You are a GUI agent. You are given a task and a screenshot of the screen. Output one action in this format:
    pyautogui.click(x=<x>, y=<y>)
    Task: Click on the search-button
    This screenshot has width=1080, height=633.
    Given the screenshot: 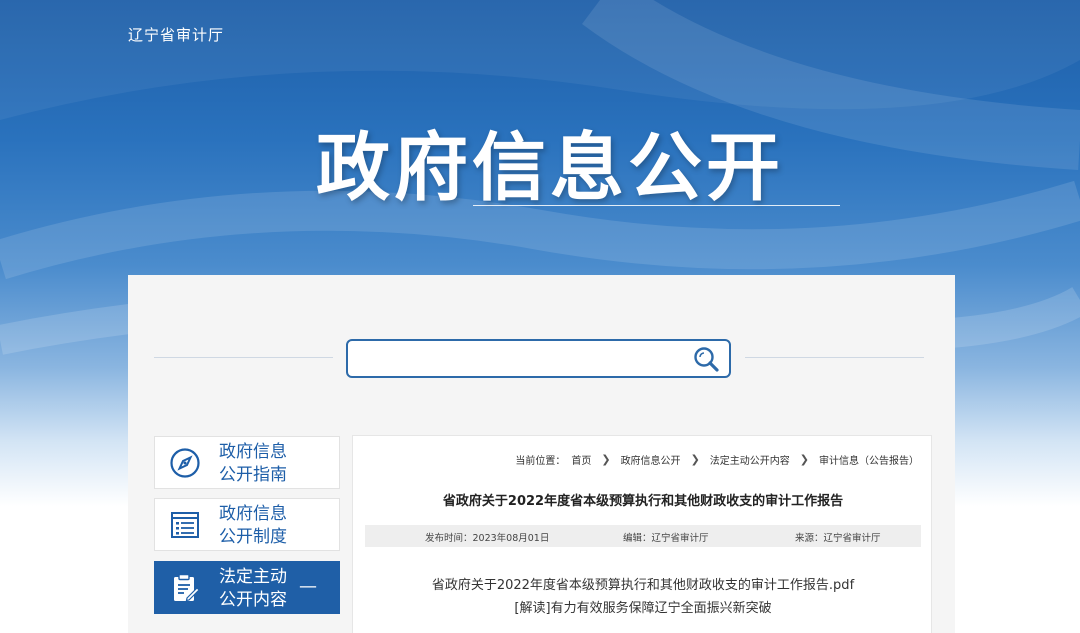 What is the action you would take?
    pyautogui.click(x=706, y=359)
    